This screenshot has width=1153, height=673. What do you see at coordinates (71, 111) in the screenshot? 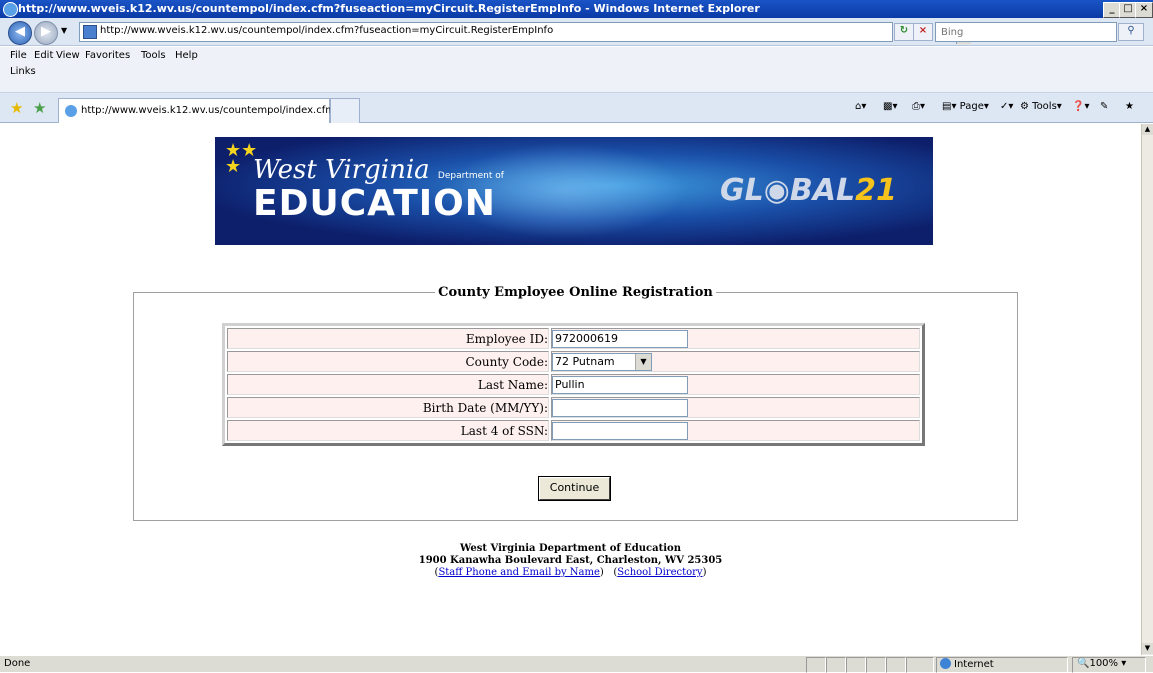
I see `ie-page-icon` at bounding box center [71, 111].